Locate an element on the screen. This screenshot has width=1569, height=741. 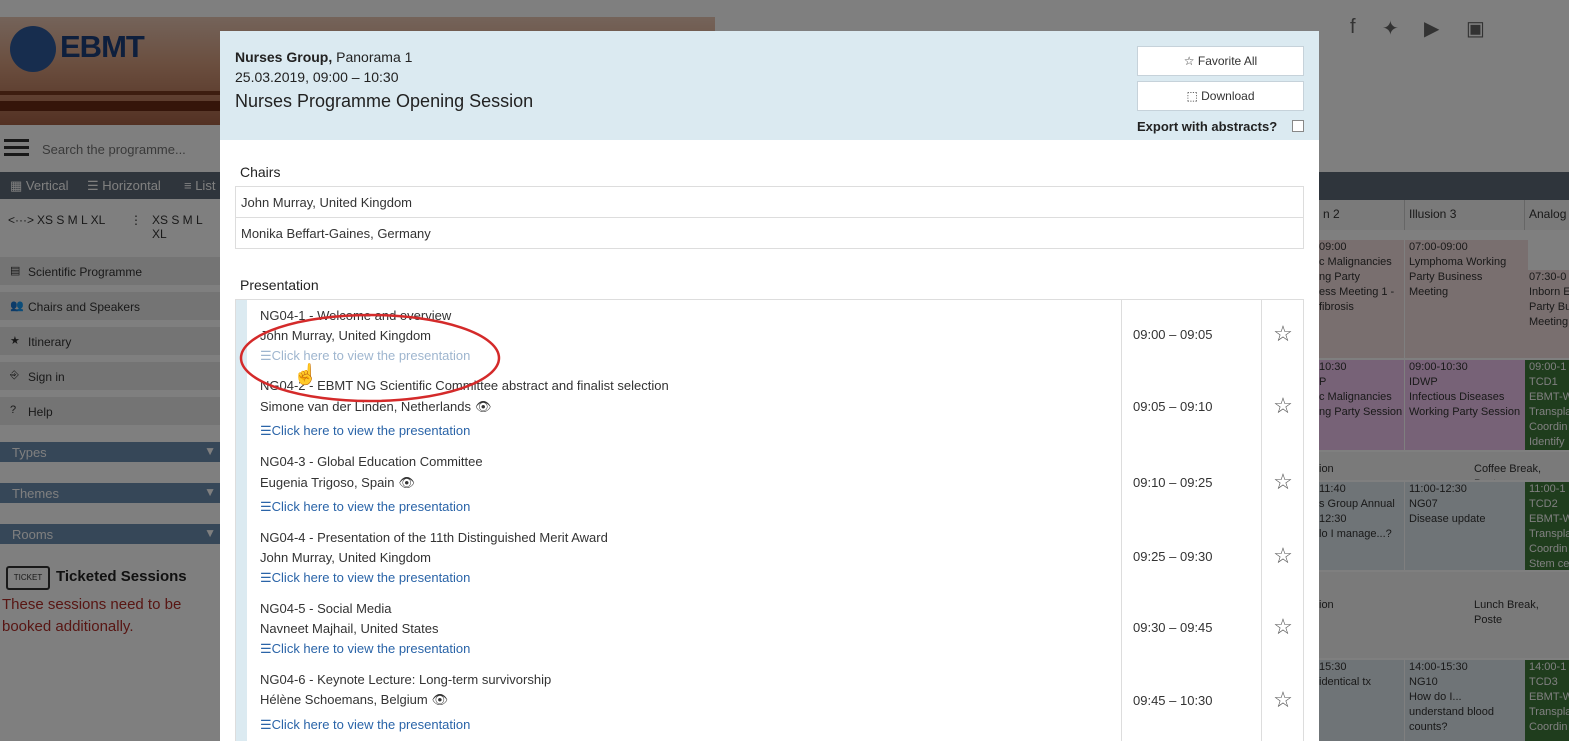
session-title: Nurses Programme Opening Session is located at coordinates (384, 101).